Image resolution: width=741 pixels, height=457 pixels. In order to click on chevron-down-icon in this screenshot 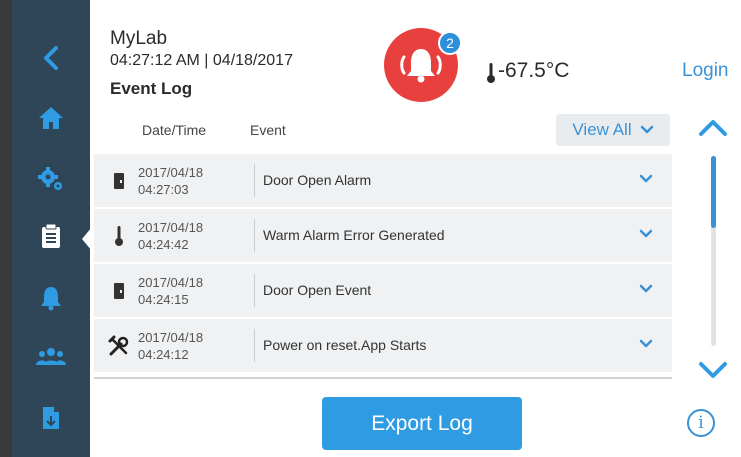, I will do `click(646, 129)`.